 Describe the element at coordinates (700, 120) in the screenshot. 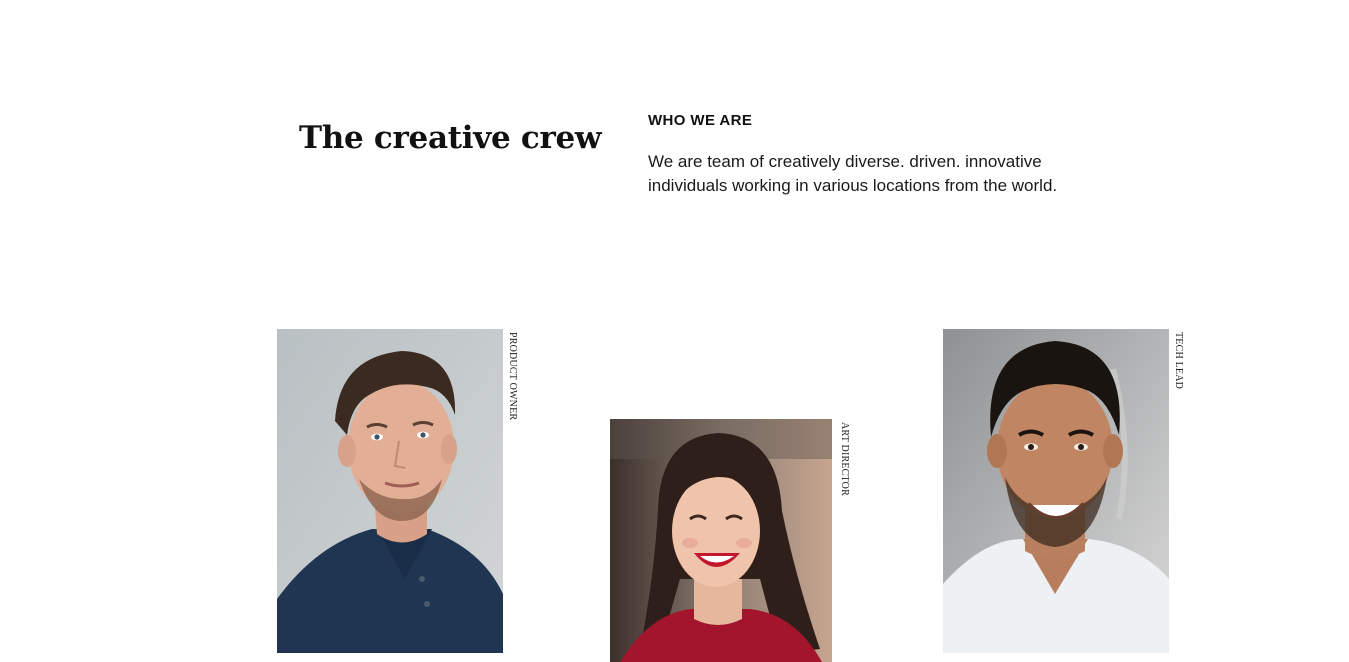

I see `section-eyebrow: WHO WE ARE` at that location.